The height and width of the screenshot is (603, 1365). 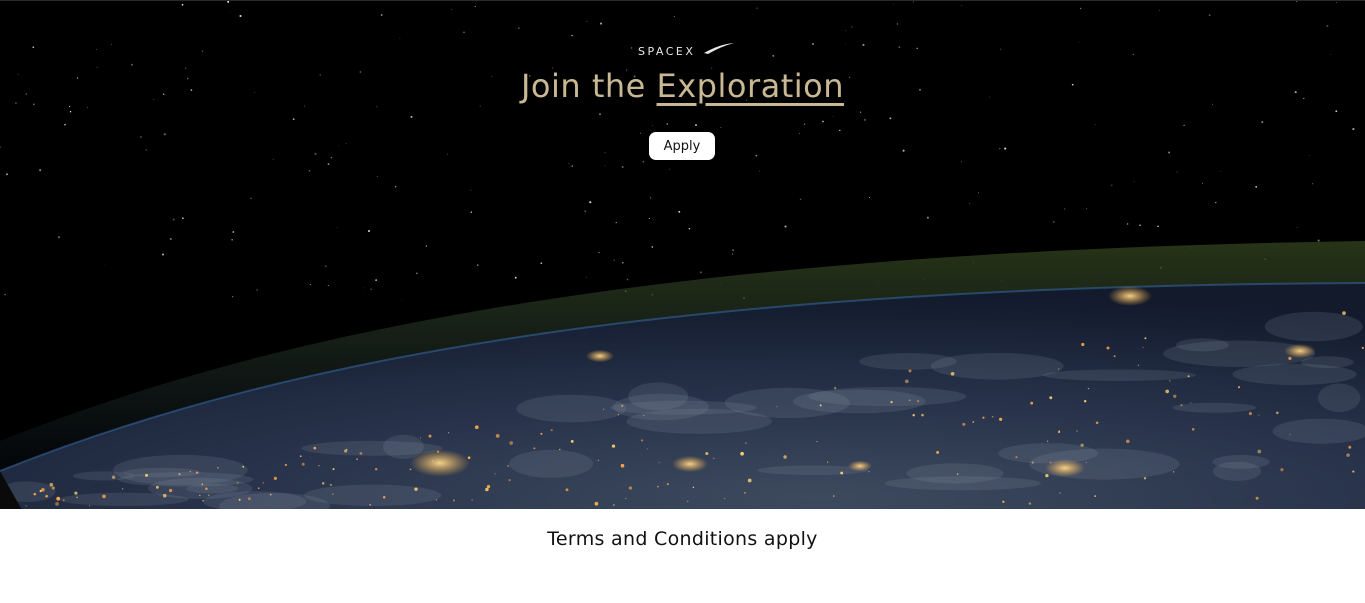 What do you see at coordinates (682, 539) in the screenshot?
I see `terms-text: Terms and Conditions apply` at bounding box center [682, 539].